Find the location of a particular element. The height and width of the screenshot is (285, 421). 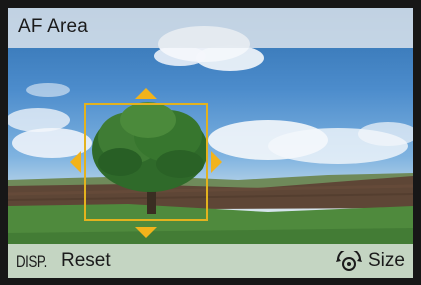

af-area-frame is located at coordinates (146, 162).